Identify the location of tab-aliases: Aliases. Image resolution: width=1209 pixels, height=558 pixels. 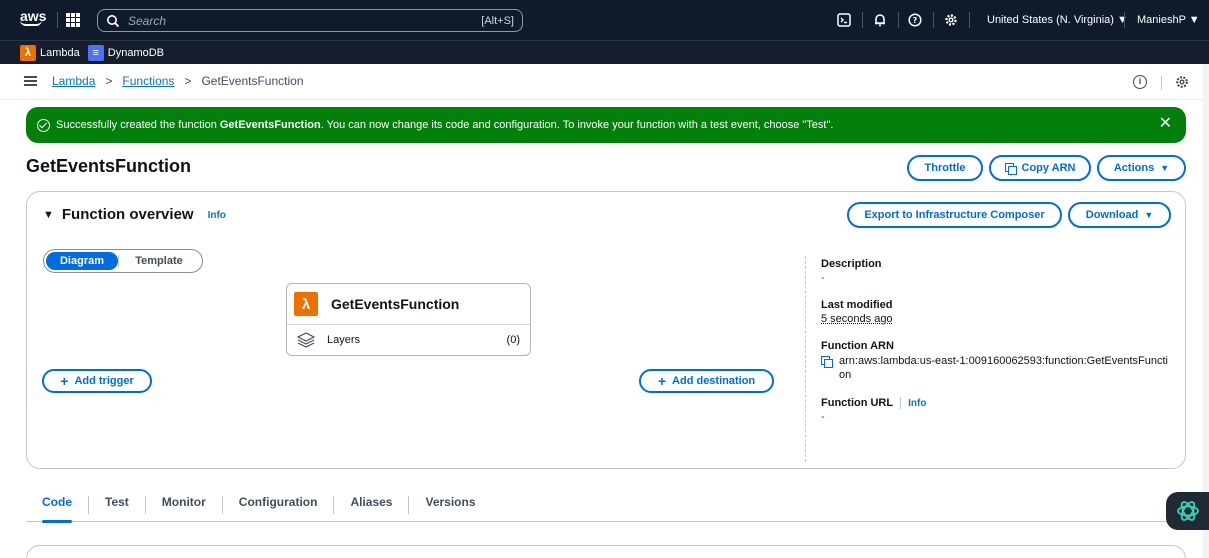
(371, 506).